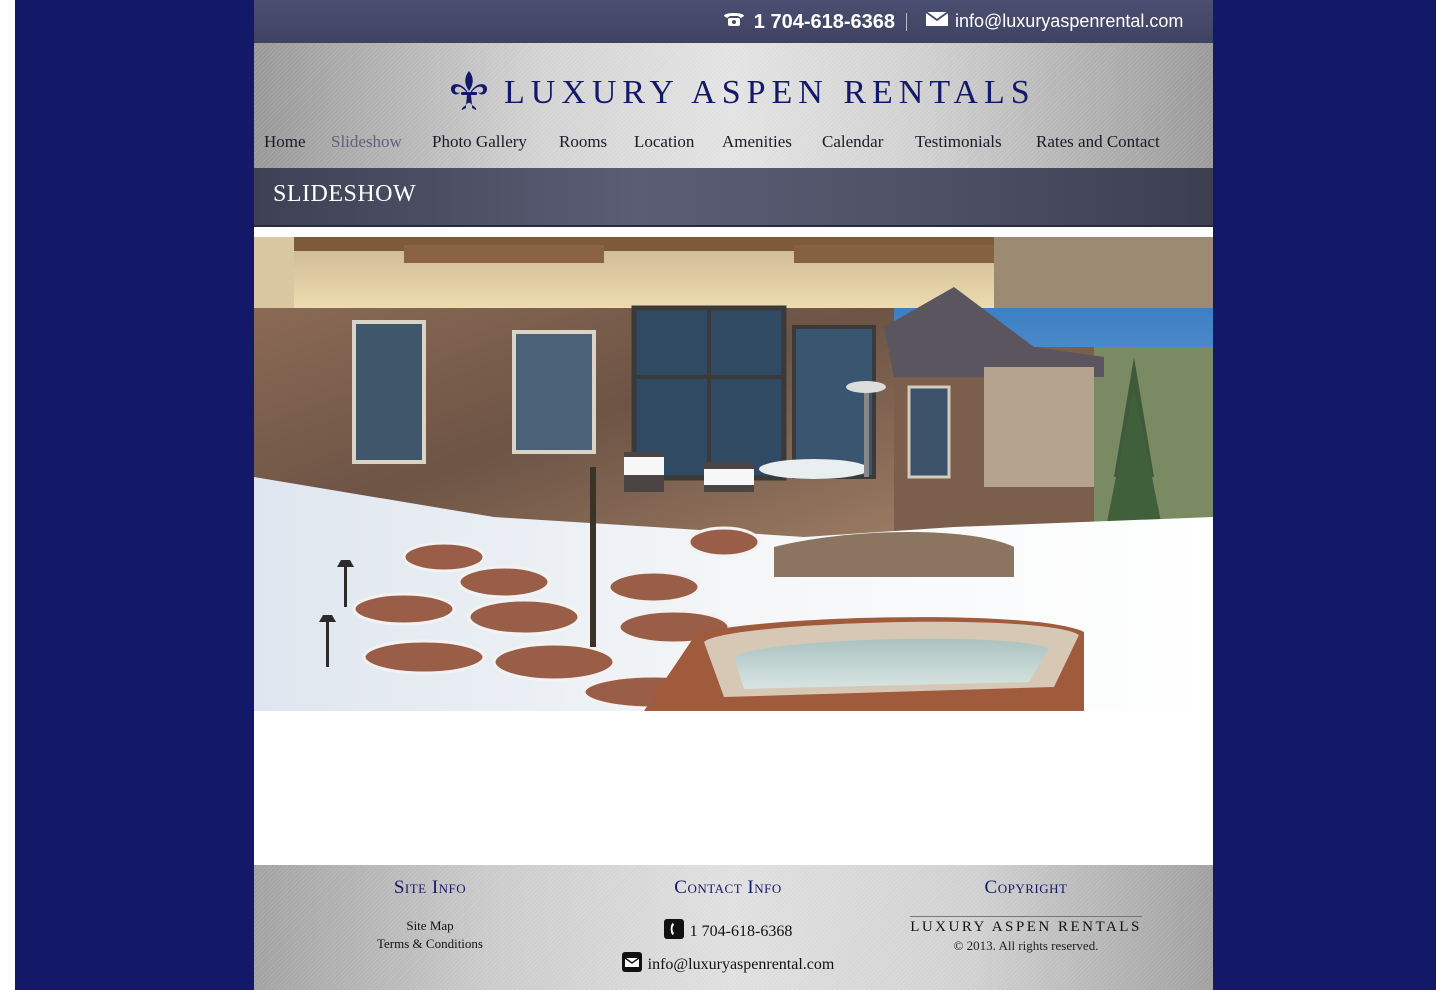 The width and height of the screenshot is (1436, 990). Describe the element at coordinates (430, 944) in the screenshot. I see `footer-link-terms: Terms & Conditions` at that location.